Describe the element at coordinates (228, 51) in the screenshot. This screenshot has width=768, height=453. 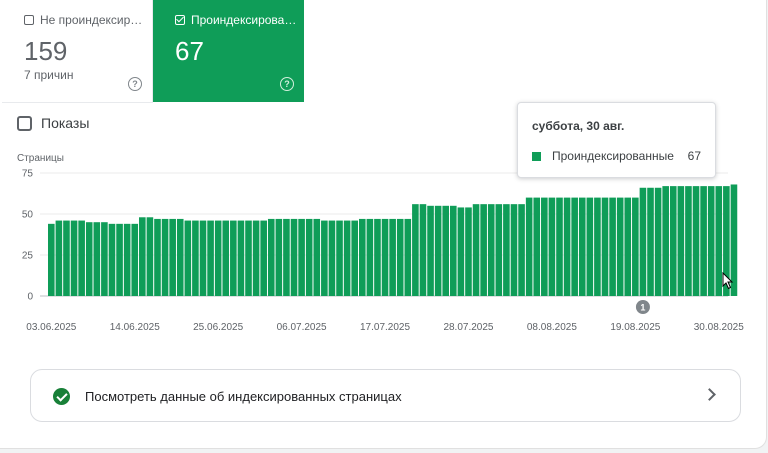
I see `indexed-pages-tile: Проиндексирова… 67 ?` at that location.